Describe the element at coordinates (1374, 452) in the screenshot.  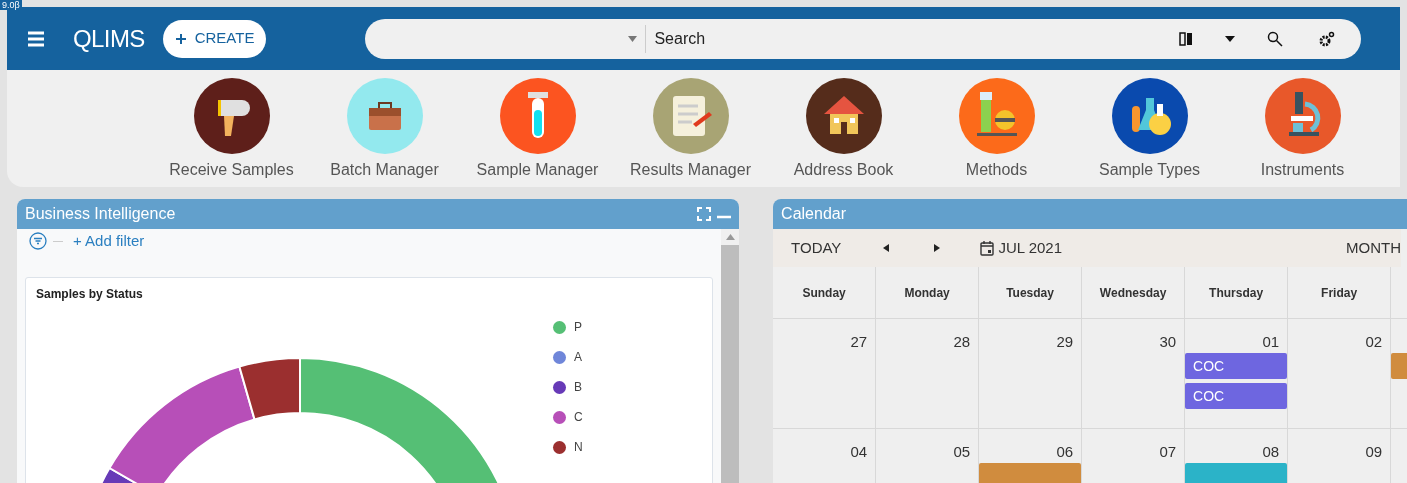
I see `day-number: 09` at that location.